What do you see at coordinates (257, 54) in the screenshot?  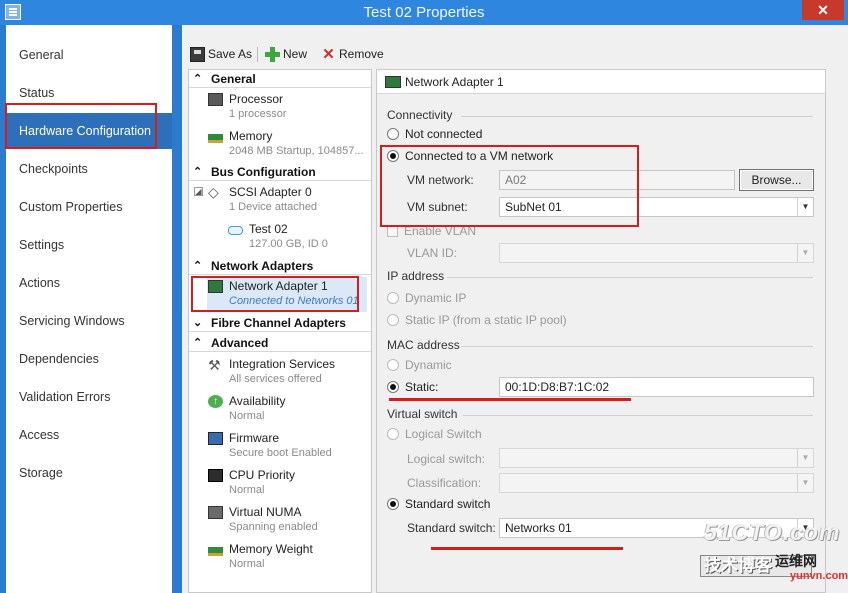 I see `toolbar-divider` at bounding box center [257, 54].